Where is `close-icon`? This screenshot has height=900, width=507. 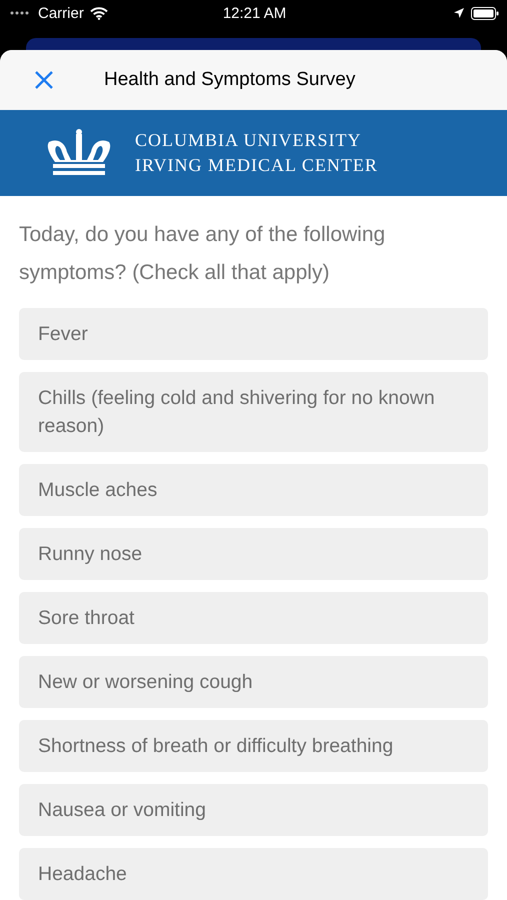 close-icon is located at coordinates (44, 80).